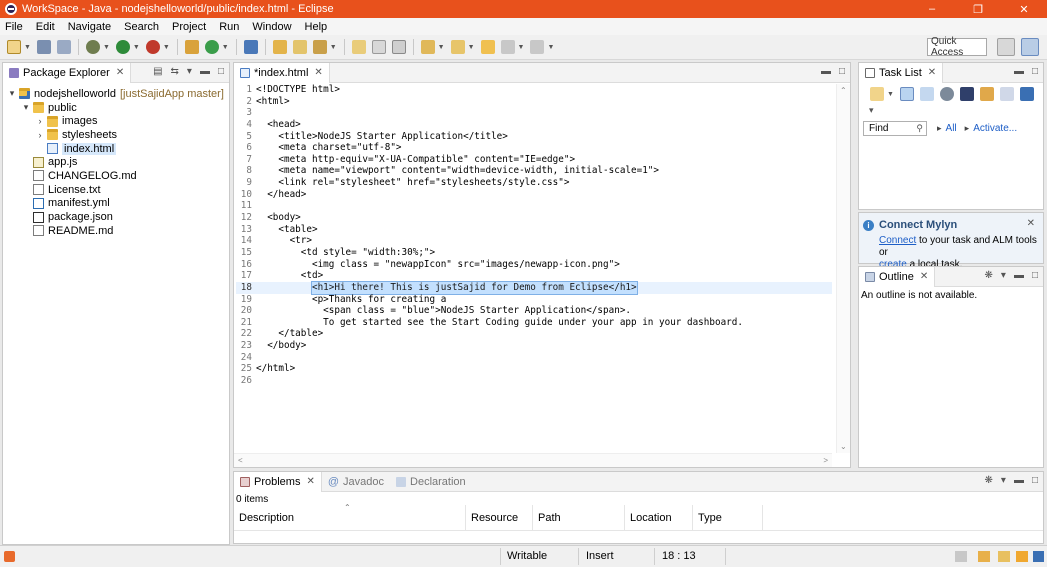 Image resolution: width=1047 pixels, height=567 pixels. What do you see at coordinates (1024, 9) in the screenshot?
I see `close-window-button: ✕` at bounding box center [1024, 9].